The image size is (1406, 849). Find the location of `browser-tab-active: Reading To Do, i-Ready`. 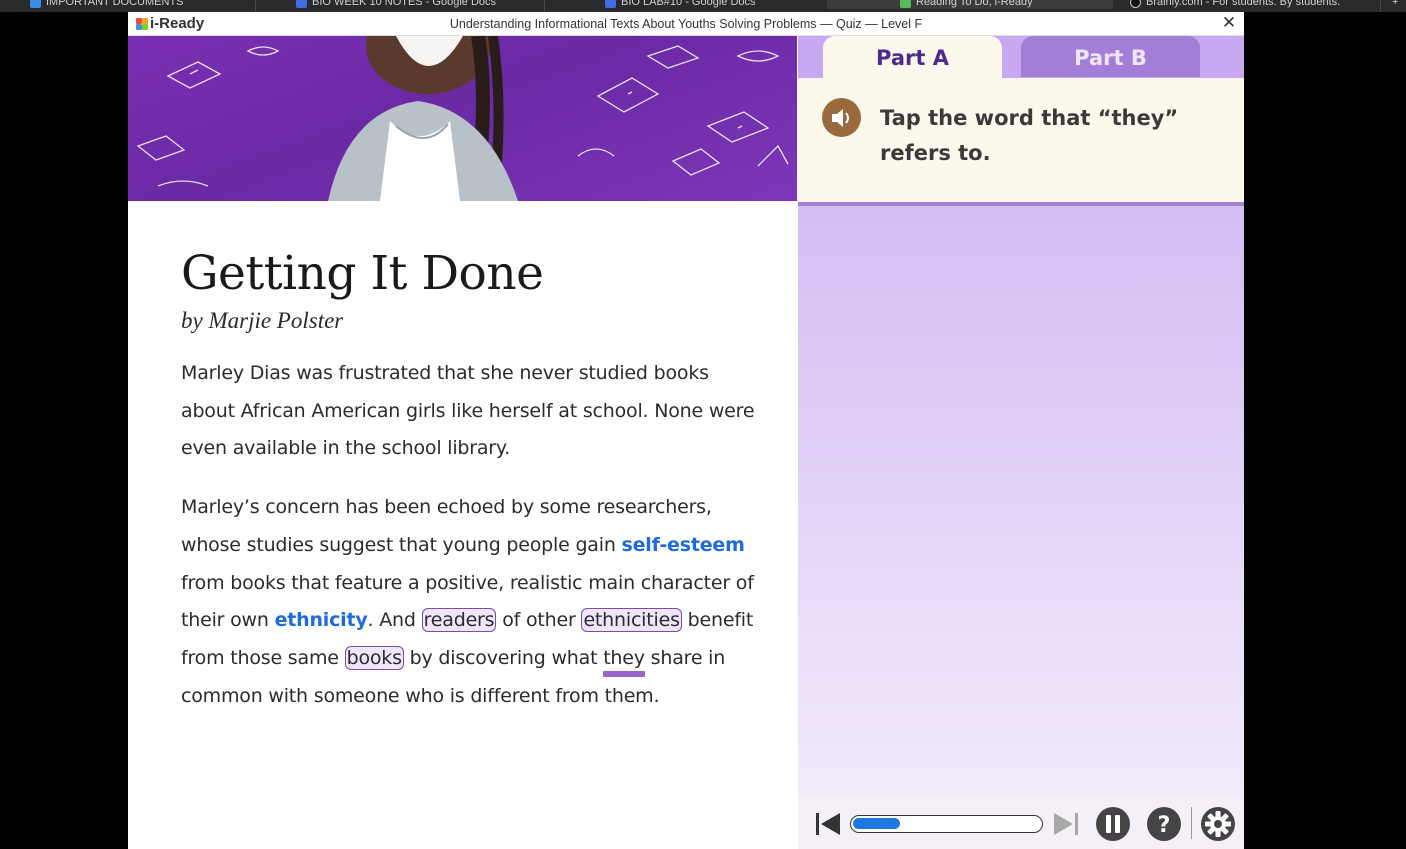

browser-tab-active: Reading To Do, i-Ready is located at coordinates (970, 4).